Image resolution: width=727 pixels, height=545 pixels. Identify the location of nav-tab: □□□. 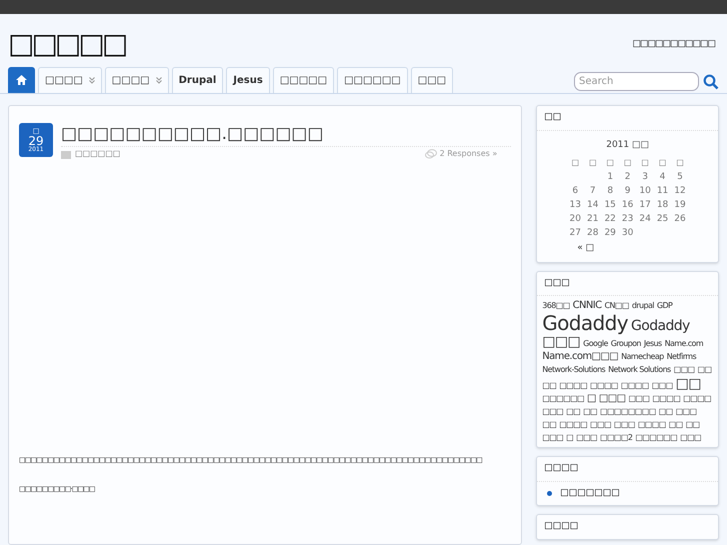
(432, 80).